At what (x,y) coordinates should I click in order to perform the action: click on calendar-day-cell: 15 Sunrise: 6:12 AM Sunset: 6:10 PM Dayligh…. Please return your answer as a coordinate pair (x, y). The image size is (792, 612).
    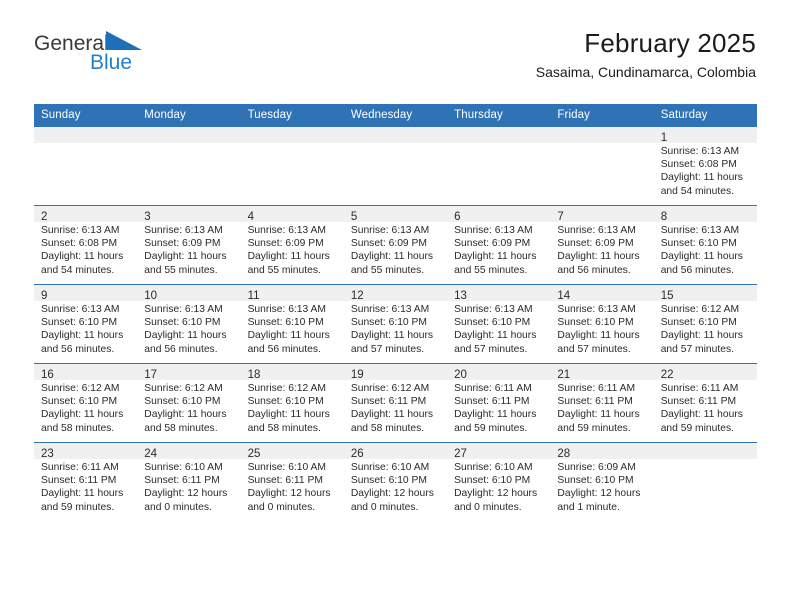
    Looking at the image, I should click on (705, 324).